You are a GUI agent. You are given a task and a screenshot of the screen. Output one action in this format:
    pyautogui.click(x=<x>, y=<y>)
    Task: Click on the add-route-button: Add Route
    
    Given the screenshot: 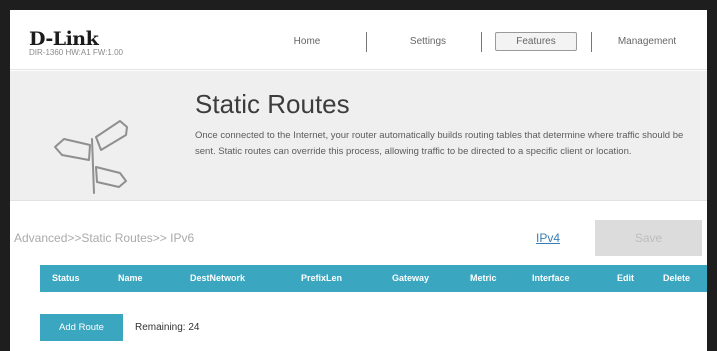 What is the action you would take?
    pyautogui.click(x=81, y=327)
    